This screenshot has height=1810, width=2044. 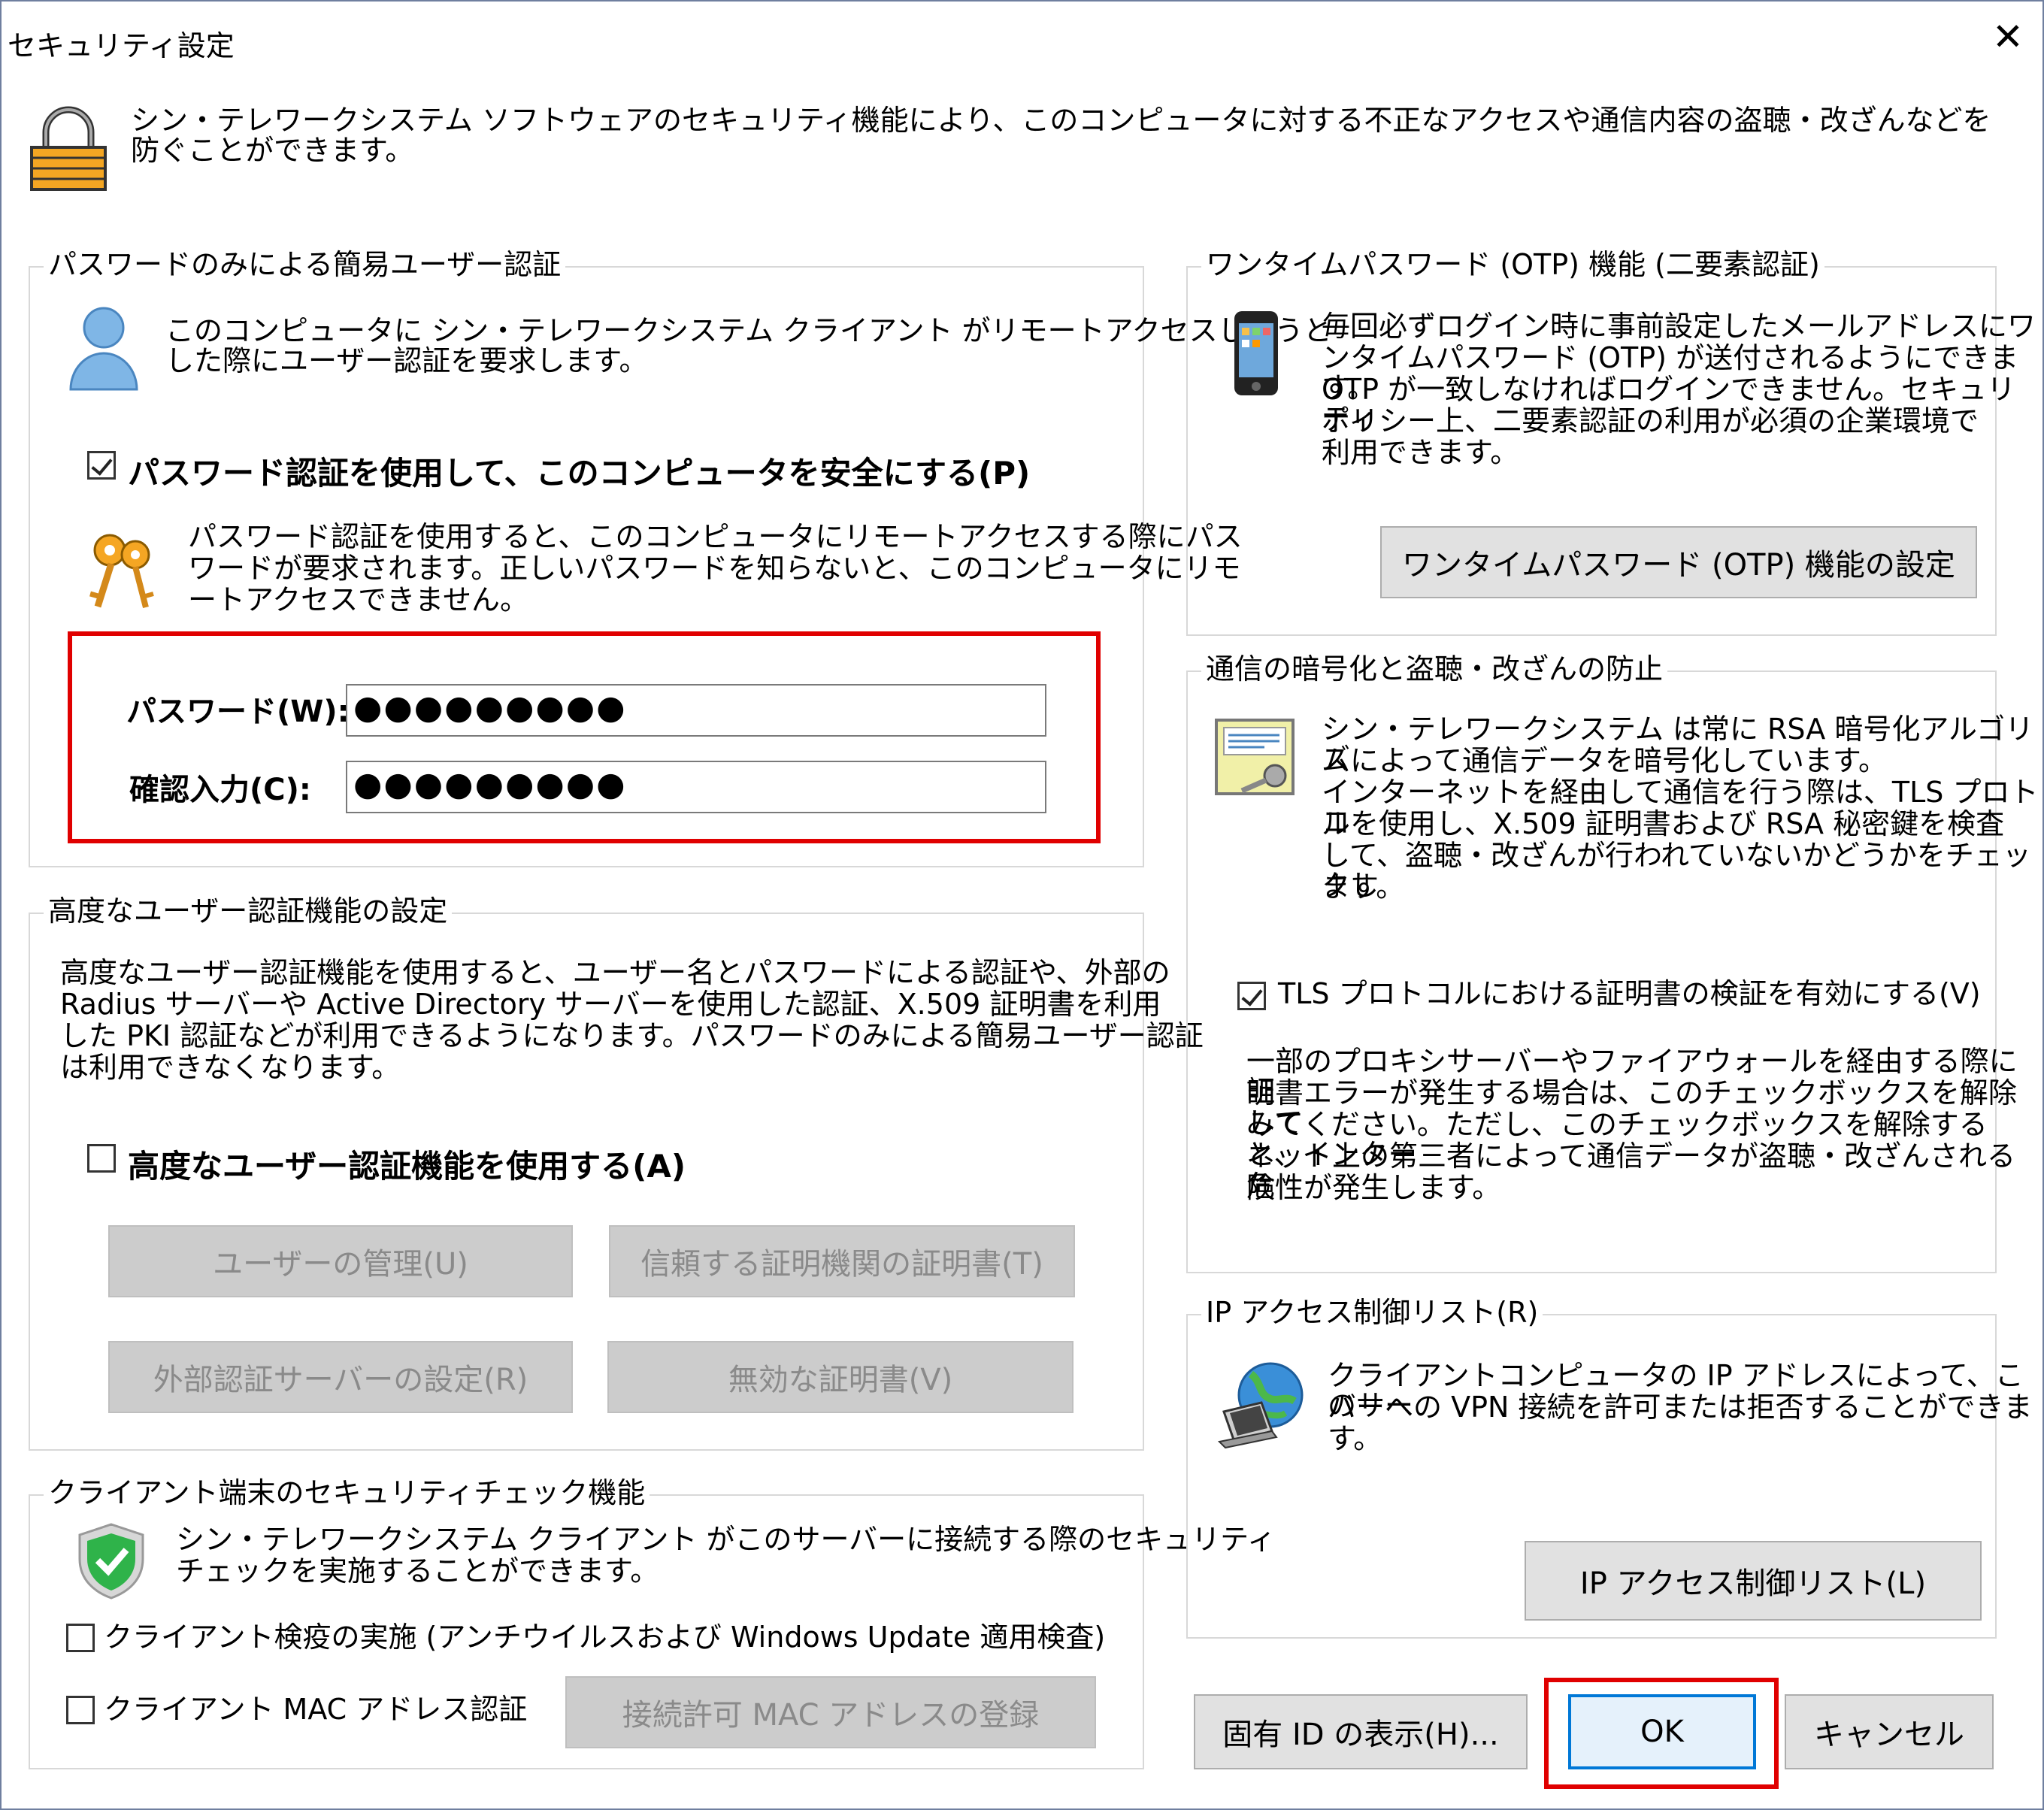 I want to click on otp-settings-button: ワンタイムパスワード (OTP) 機能の設定, so click(x=1678, y=562).